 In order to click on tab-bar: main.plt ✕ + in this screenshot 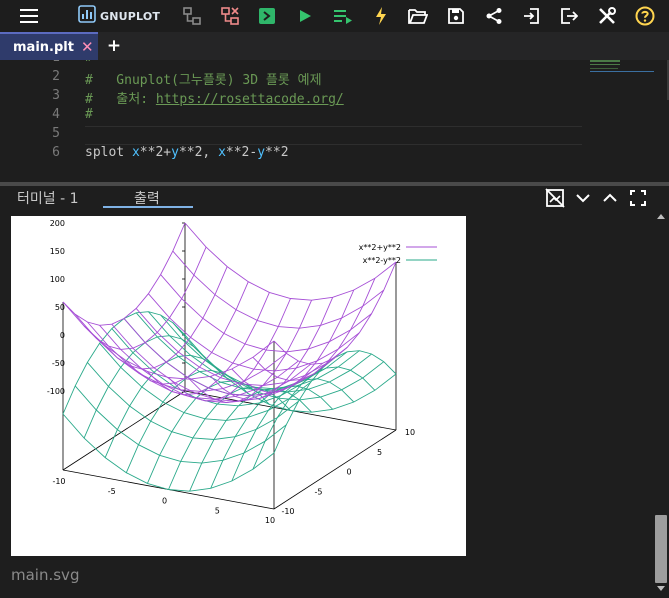, I will do `click(334, 46)`.